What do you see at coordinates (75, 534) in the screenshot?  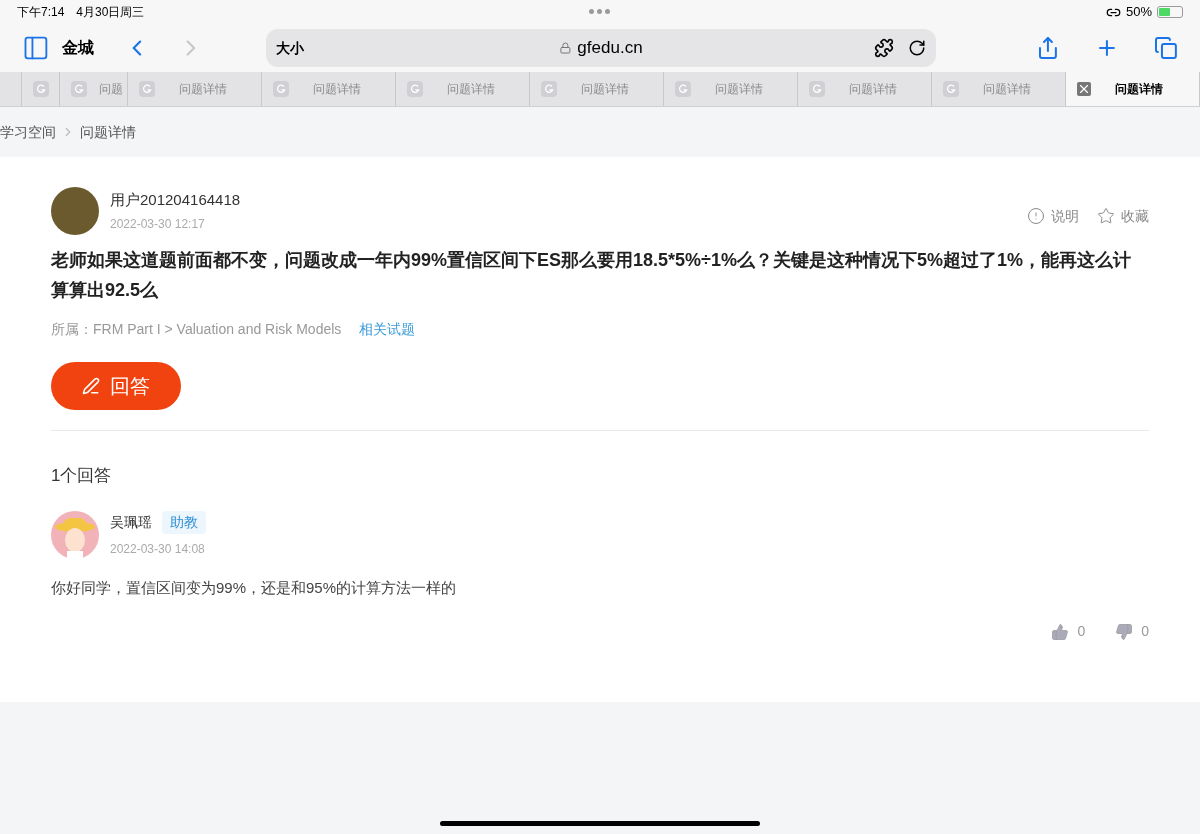 I see `avatar-cartoon-icon` at bounding box center [75, 534].